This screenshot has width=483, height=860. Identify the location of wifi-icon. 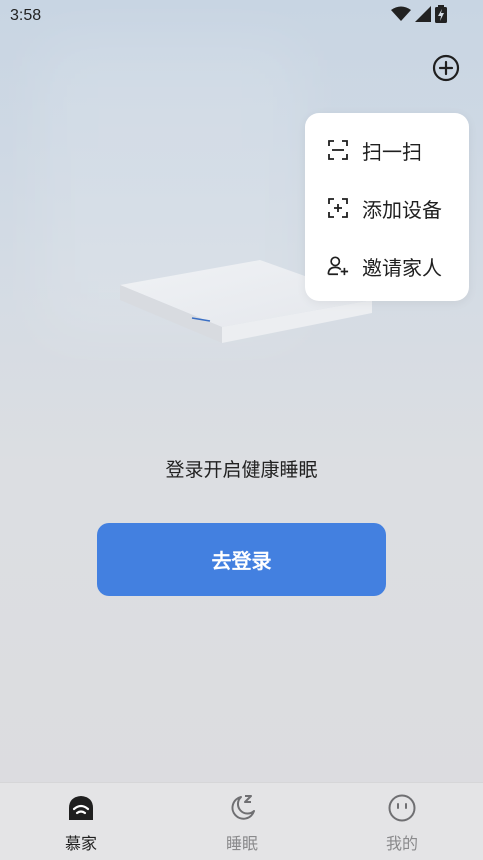
(401, 16).